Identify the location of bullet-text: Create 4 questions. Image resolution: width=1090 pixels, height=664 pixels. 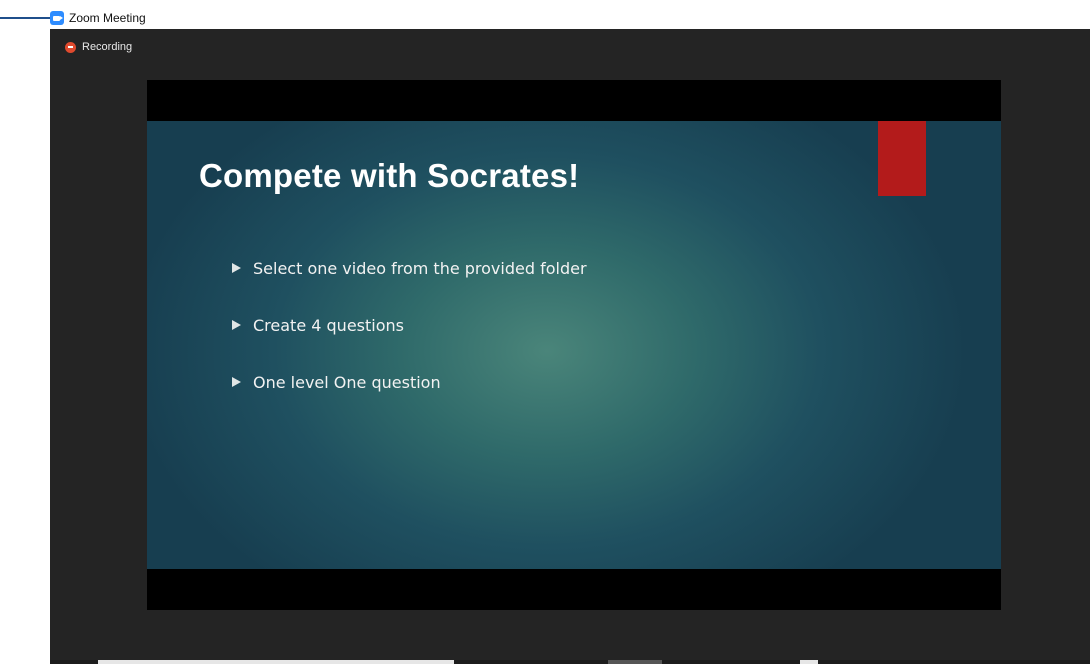
(328, 325).